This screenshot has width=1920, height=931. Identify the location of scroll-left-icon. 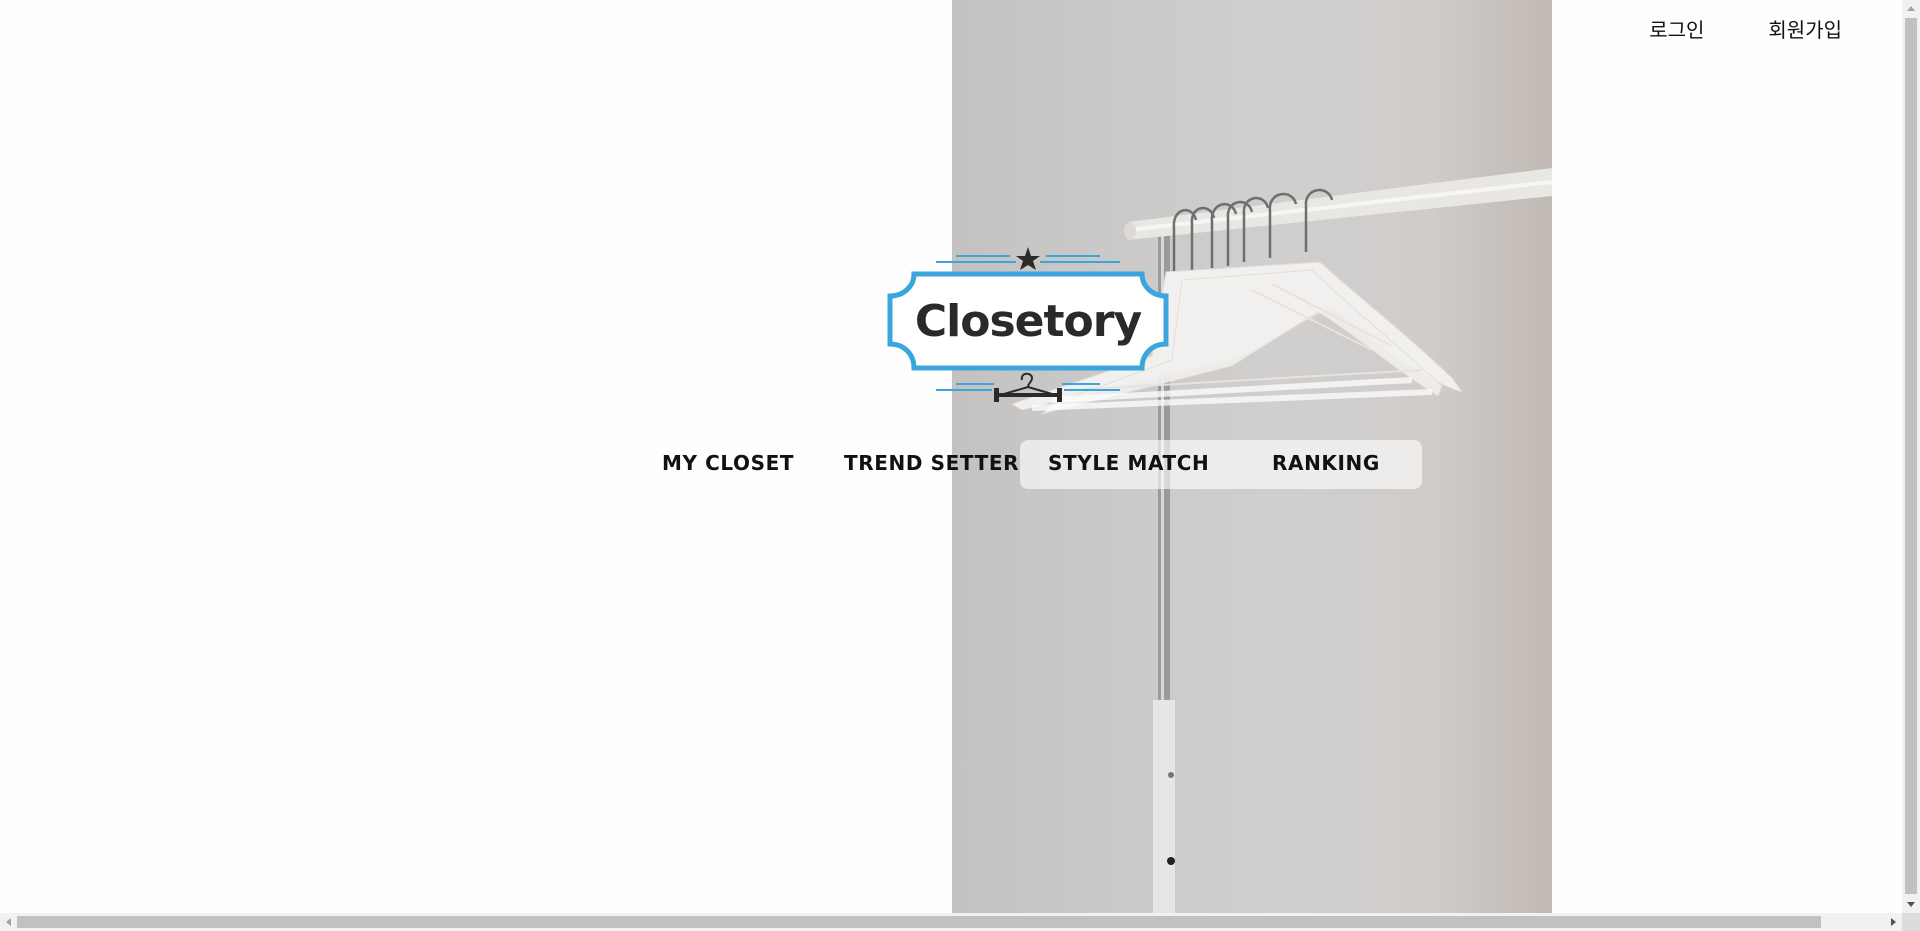
(8, 922).